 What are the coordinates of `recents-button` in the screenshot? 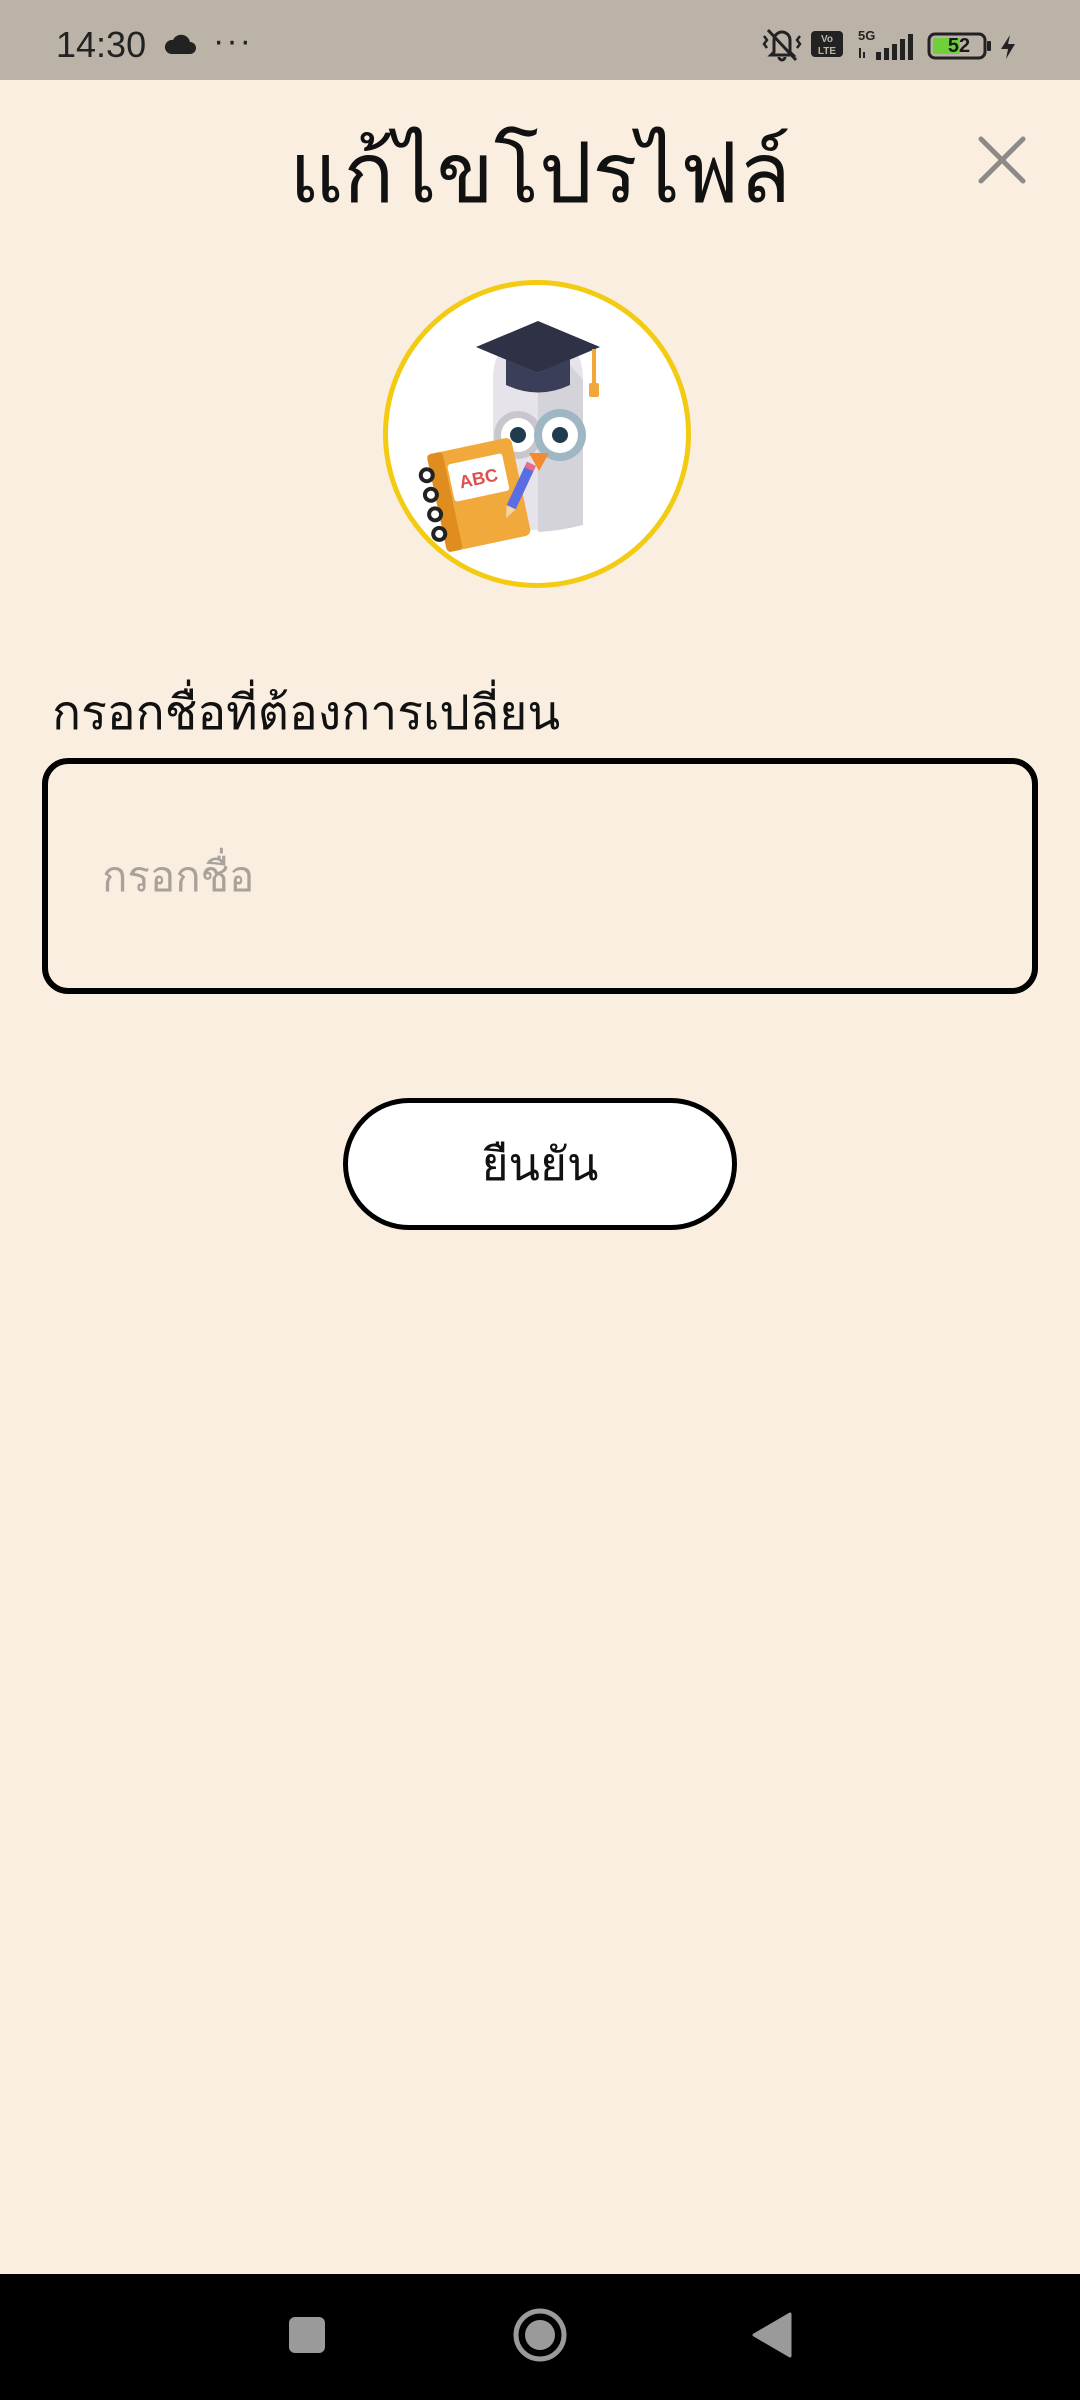 It's located at (307, 2337).